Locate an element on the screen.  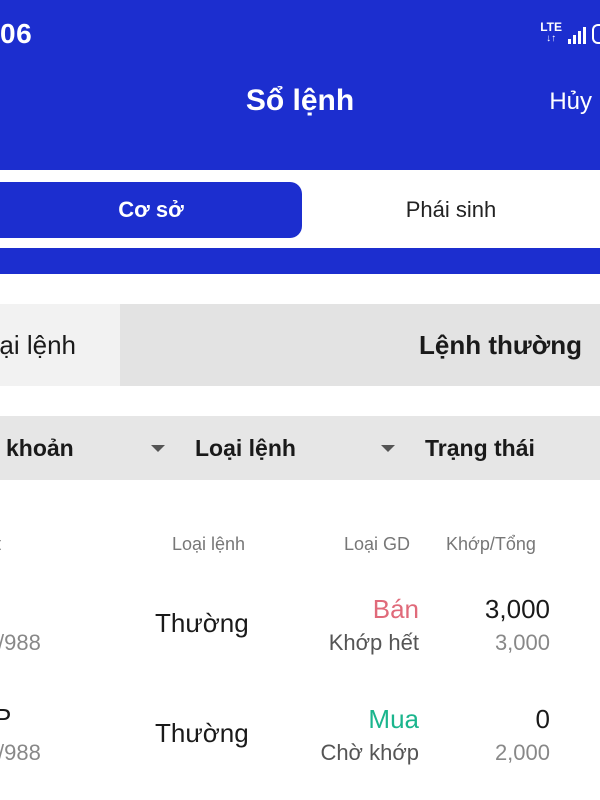
filter-order-type: Loại lệnh is located at coordinates (245, 448).